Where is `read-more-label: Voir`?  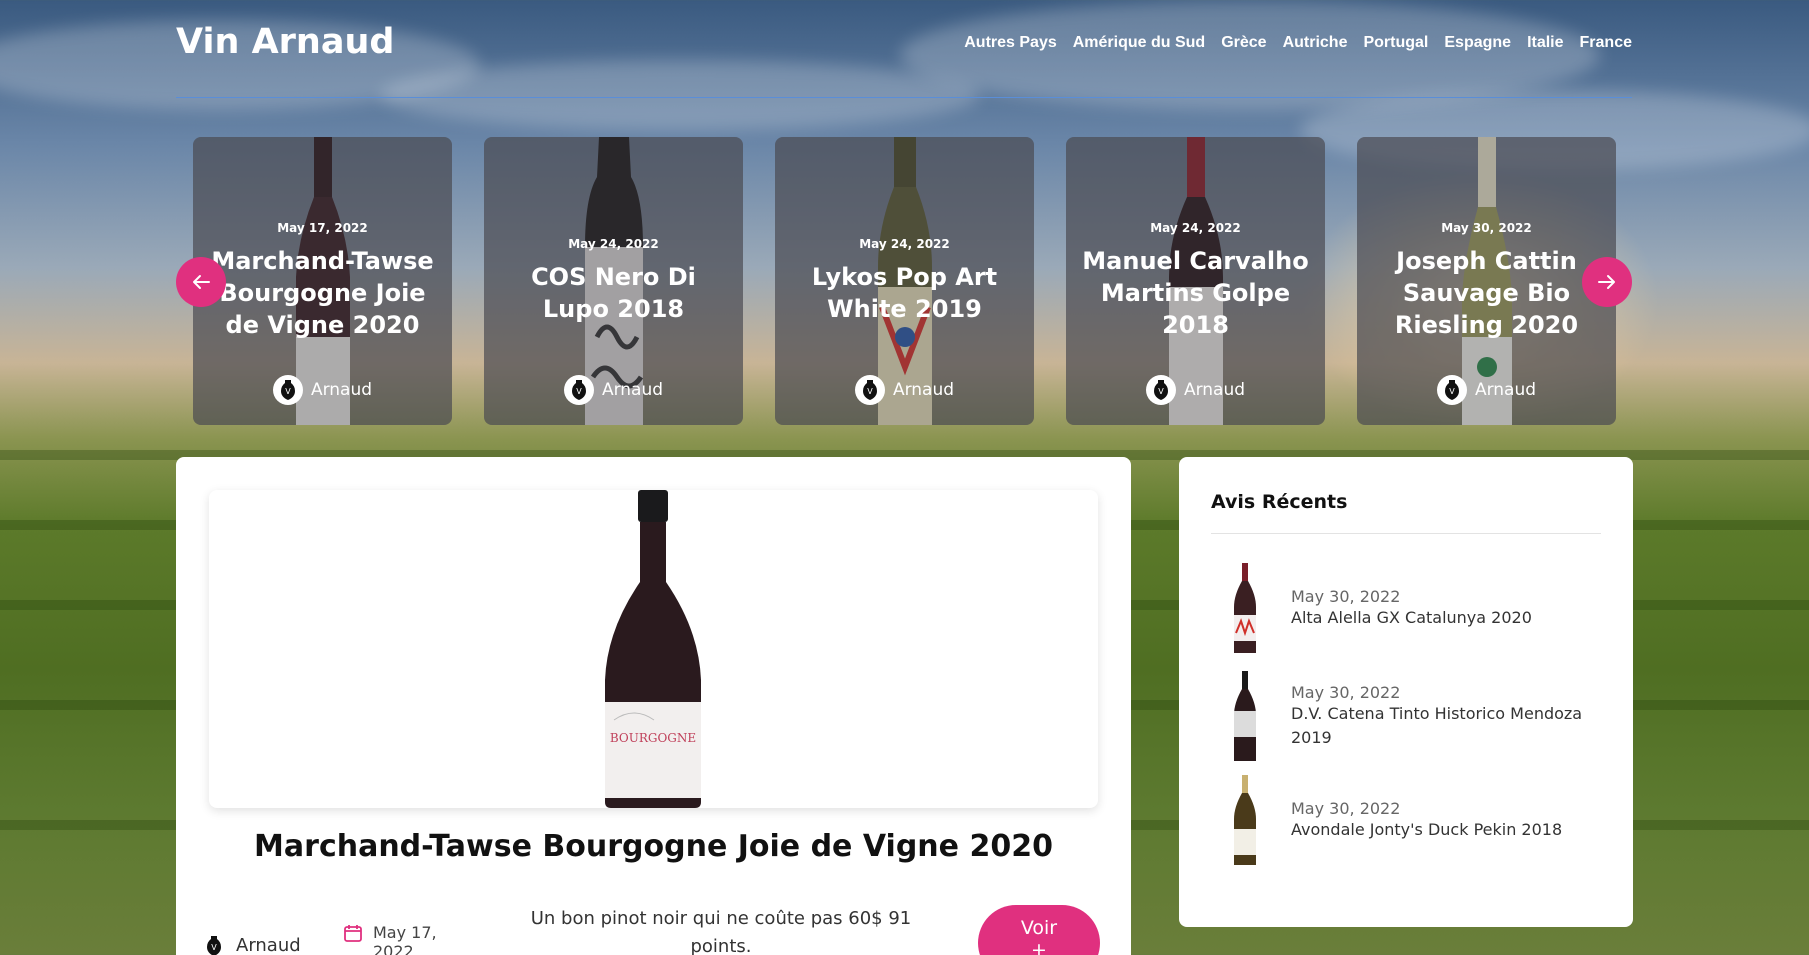
read-more-label: Voir is located at coordinates (1039, 928).